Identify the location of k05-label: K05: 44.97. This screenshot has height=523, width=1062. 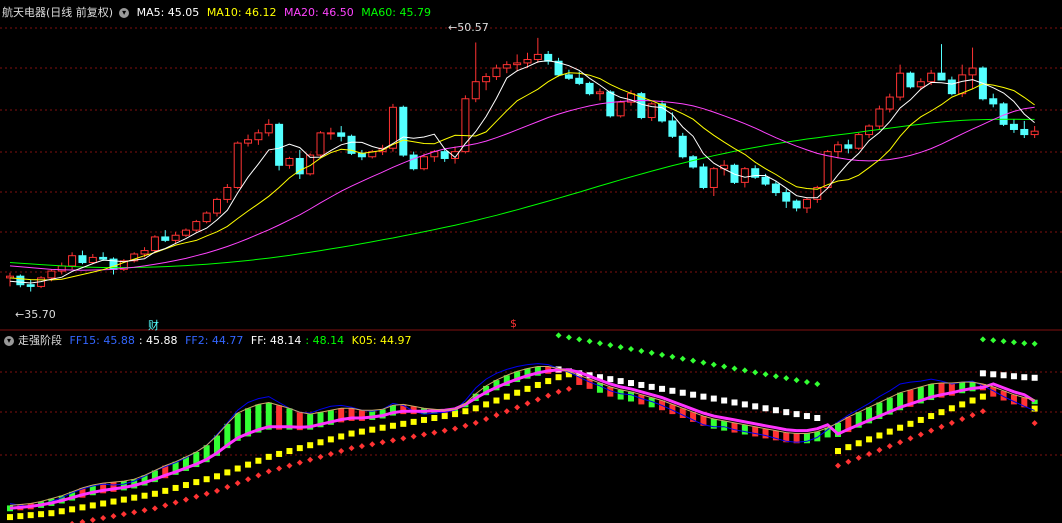
(381, 340).